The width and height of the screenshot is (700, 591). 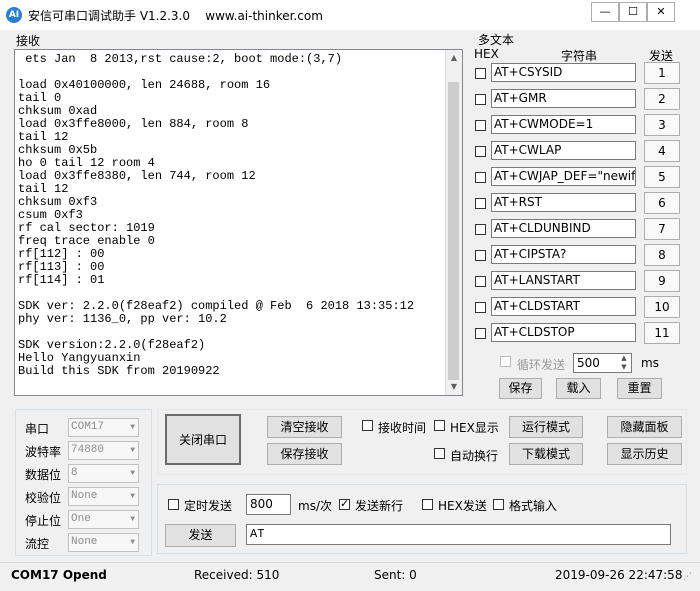 What do you see at coordinates (546, 454) in the screenshot?
I see `download-mode-button: 下载模式` at bounding box center [546, 454].